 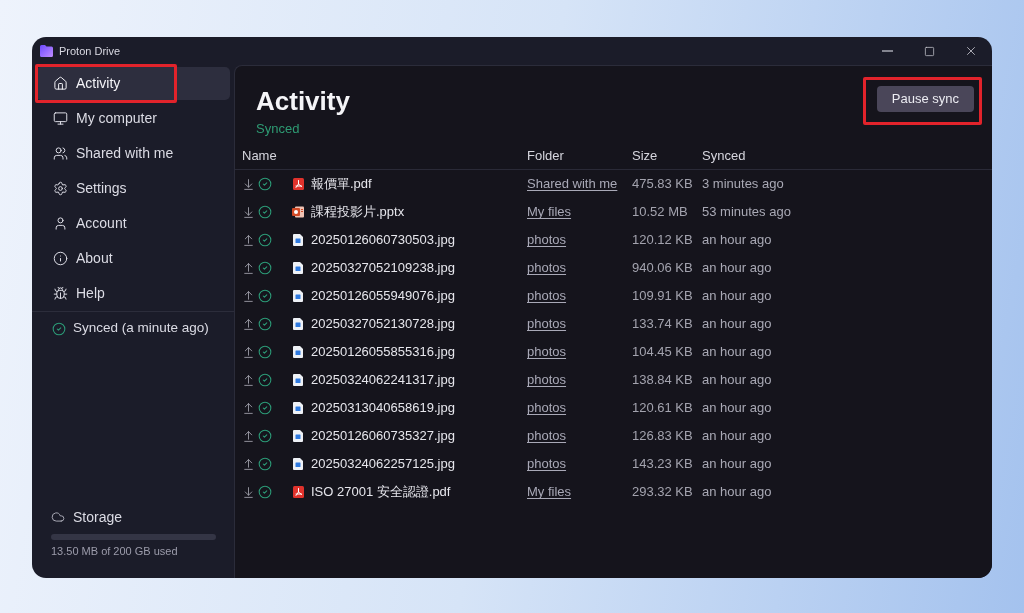 What do you see at coordinates (60, 258) in the screenshot?
I see `info-icon` at bounding box center [60, 258].